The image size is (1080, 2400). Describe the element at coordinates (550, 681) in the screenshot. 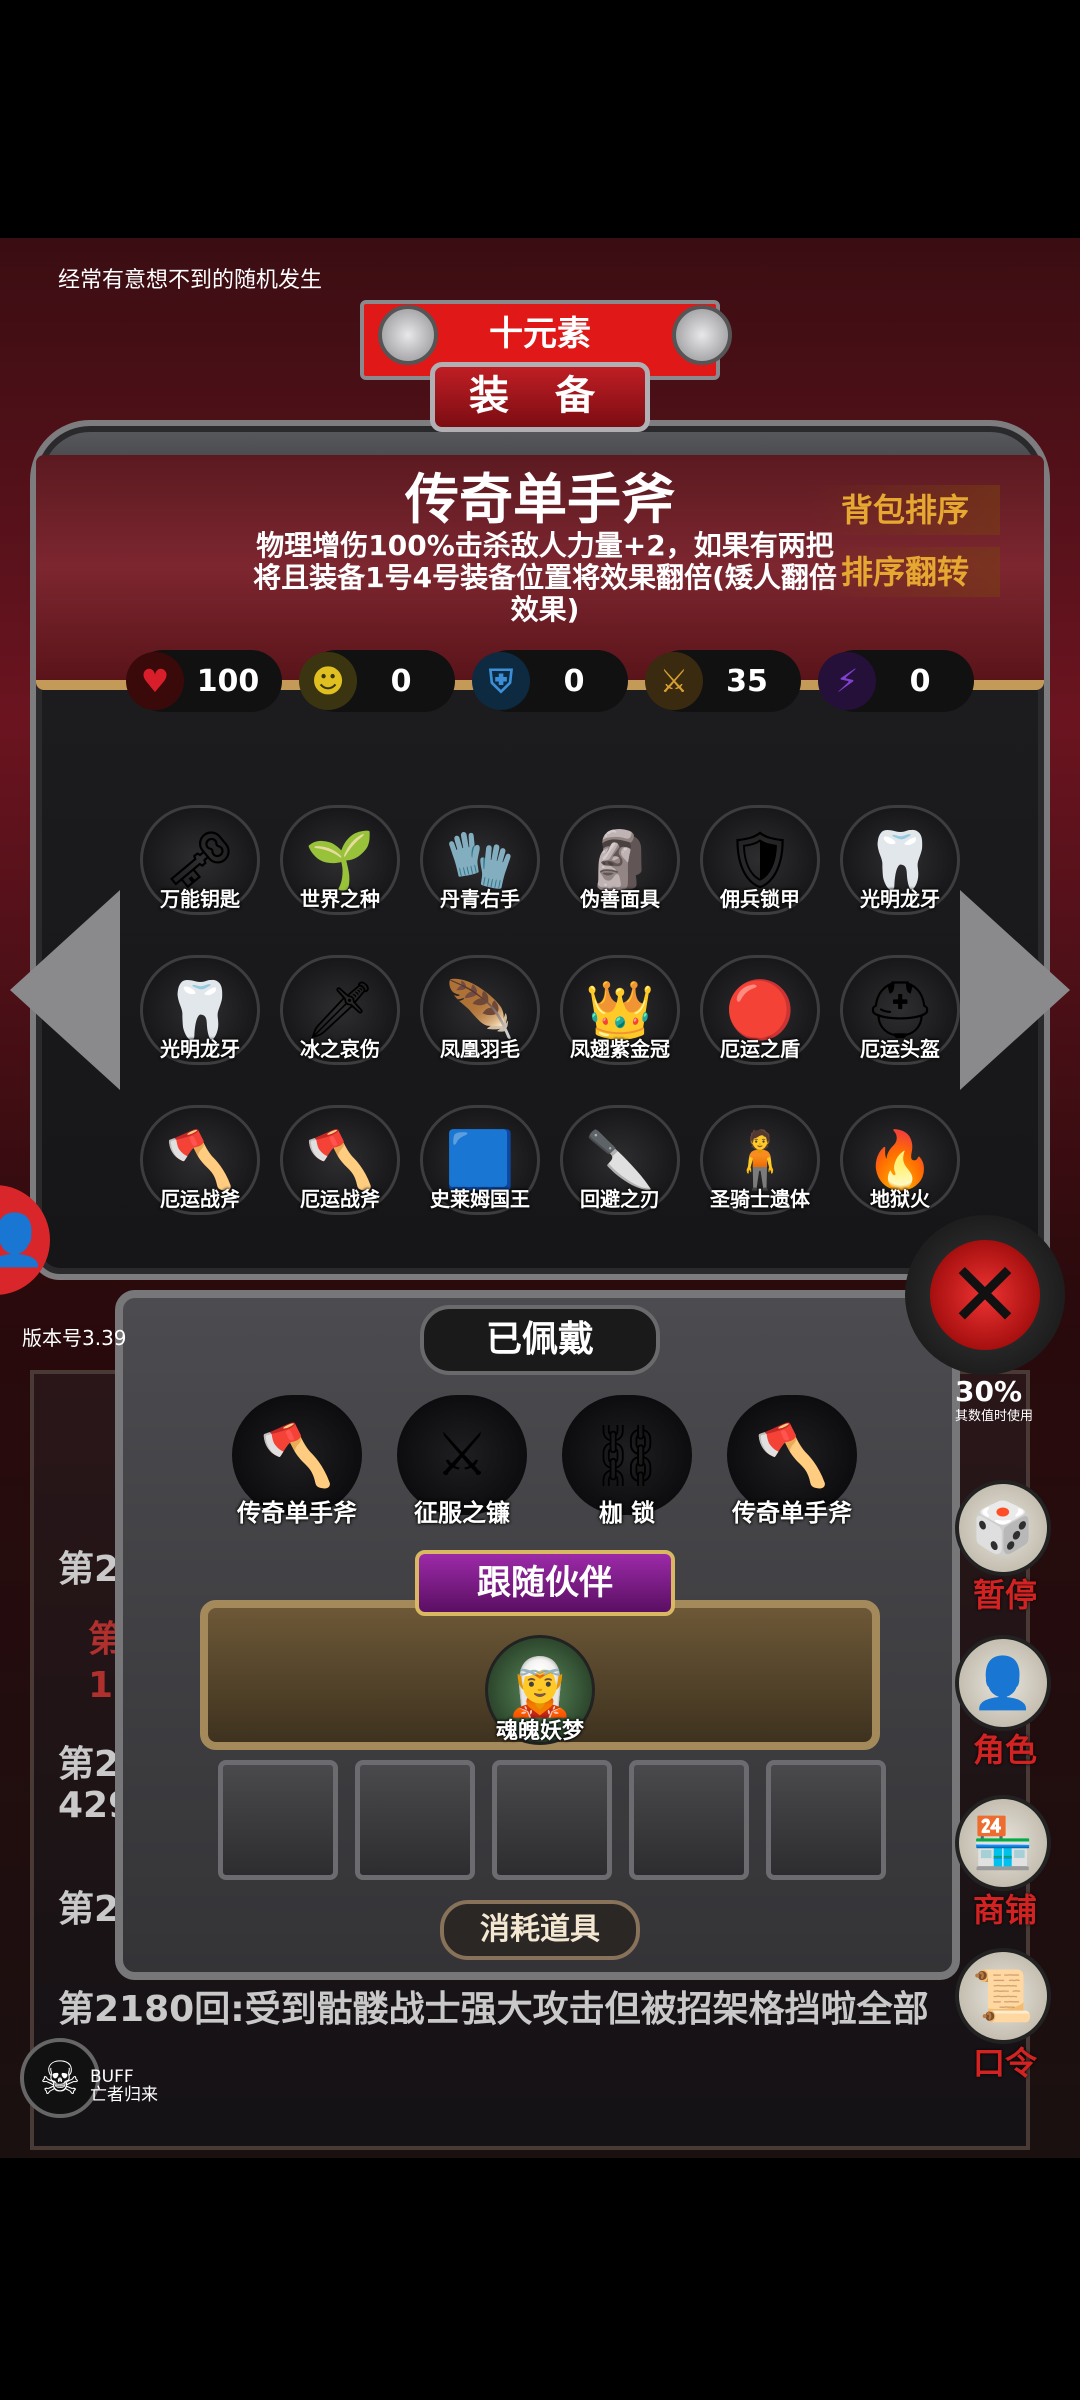

I see `stat-armor: ⛨ 0` at that location.